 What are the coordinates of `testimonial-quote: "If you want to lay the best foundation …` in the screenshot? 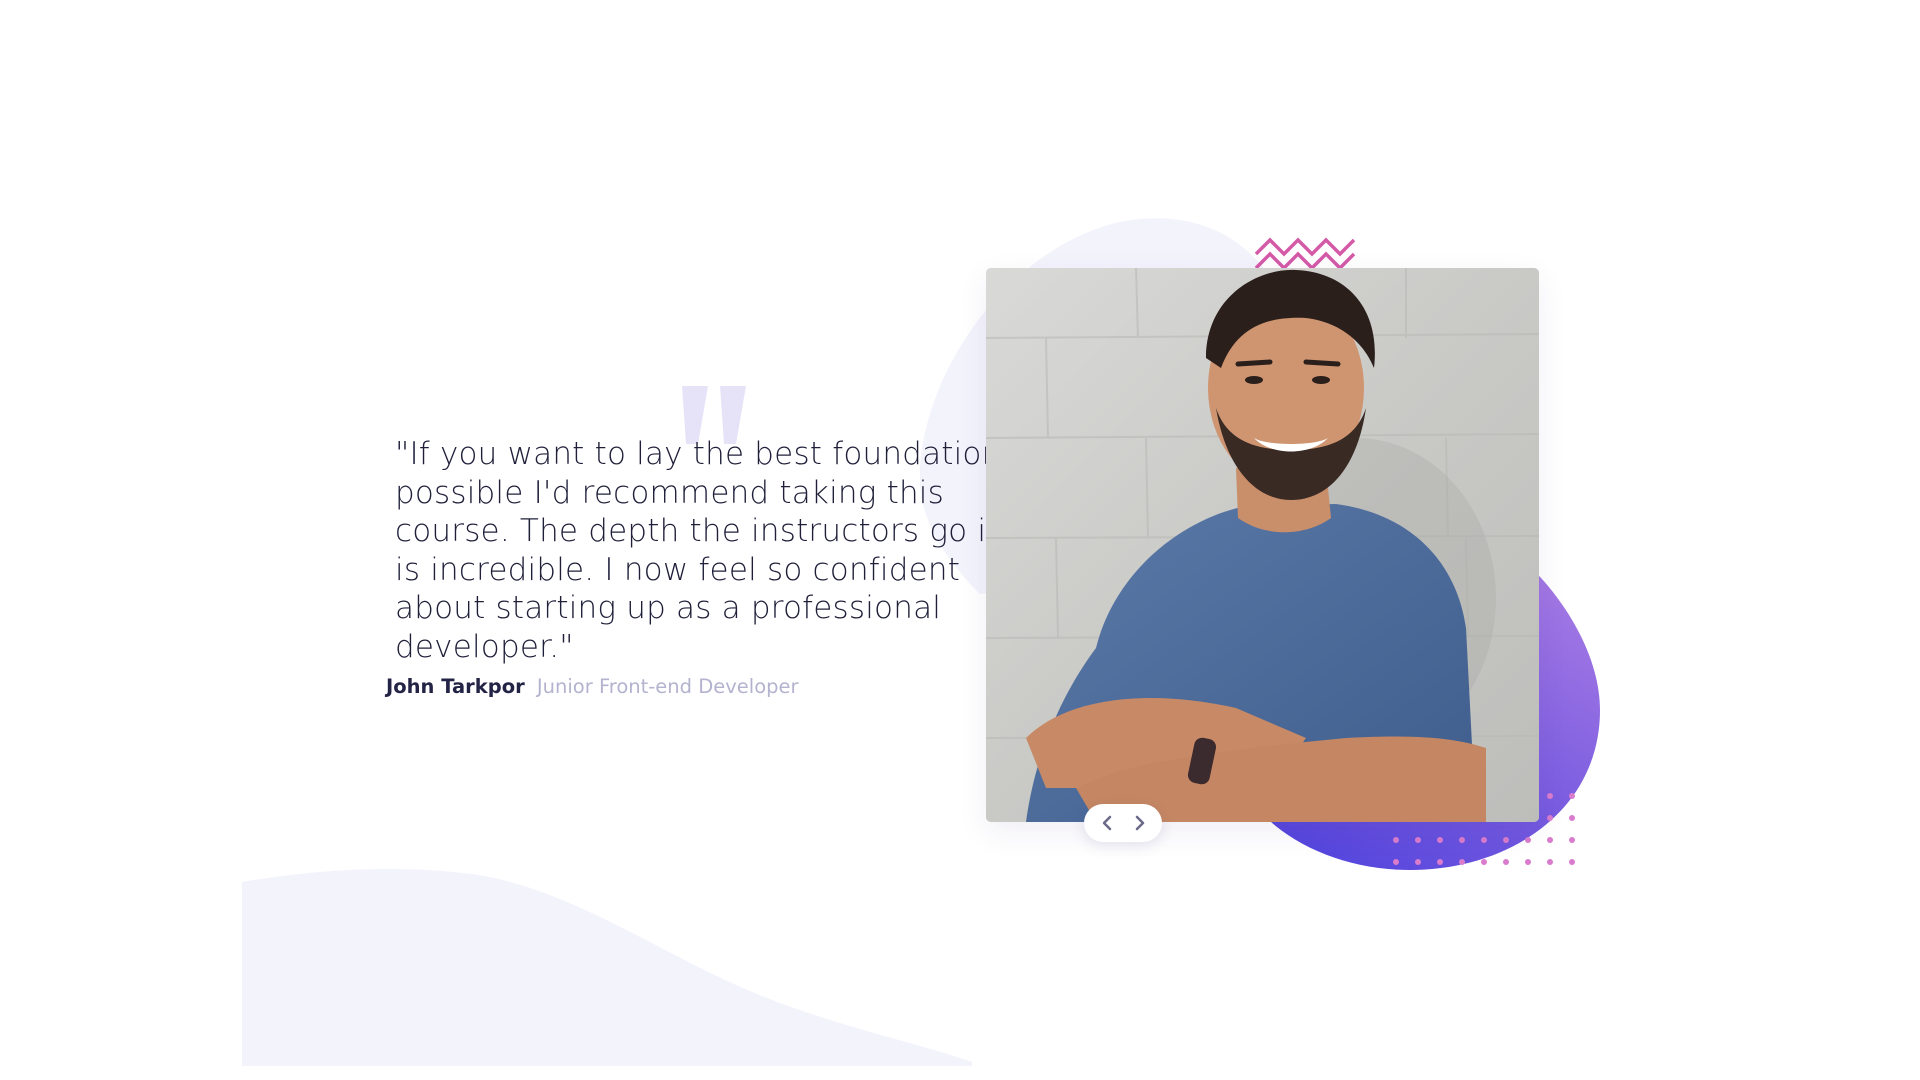 It's located at (716, 550).